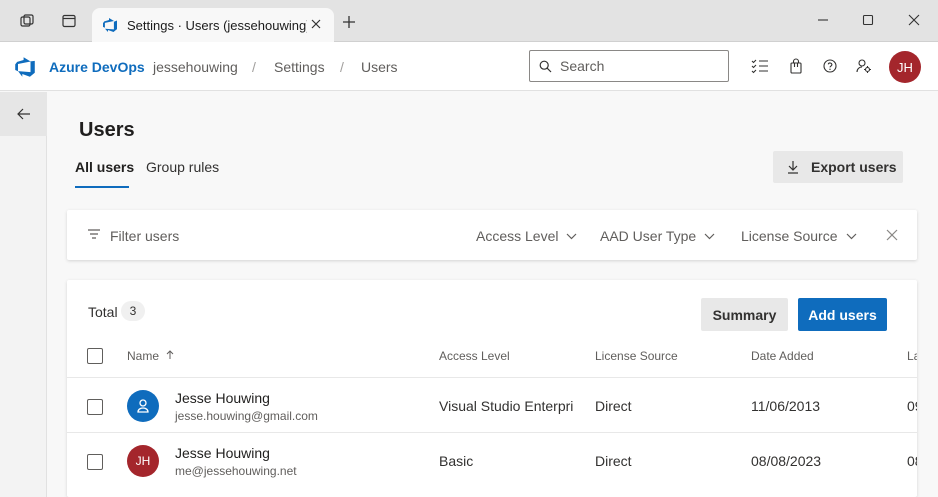 This screenshot has height=497, width=938. I want to click on aad-user-type-dropdown-label: AAD User Type, so click(648, 236).